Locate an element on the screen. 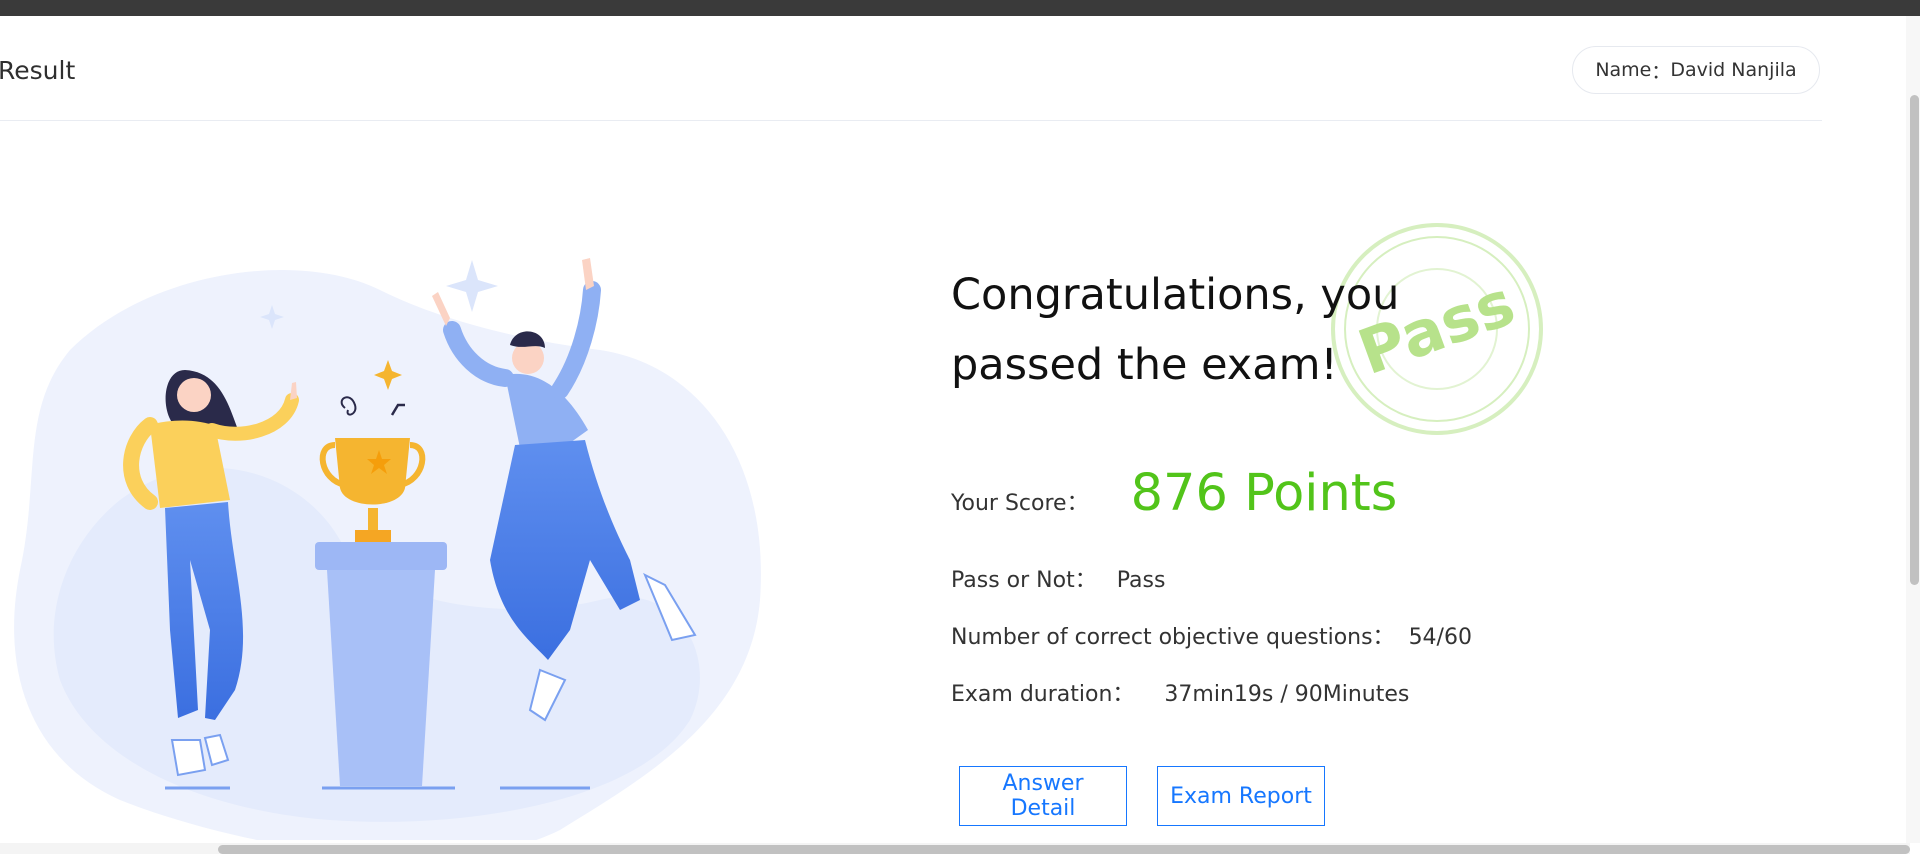  answer-detail-button: Answer Detail is located at coordinates (1043, 796).